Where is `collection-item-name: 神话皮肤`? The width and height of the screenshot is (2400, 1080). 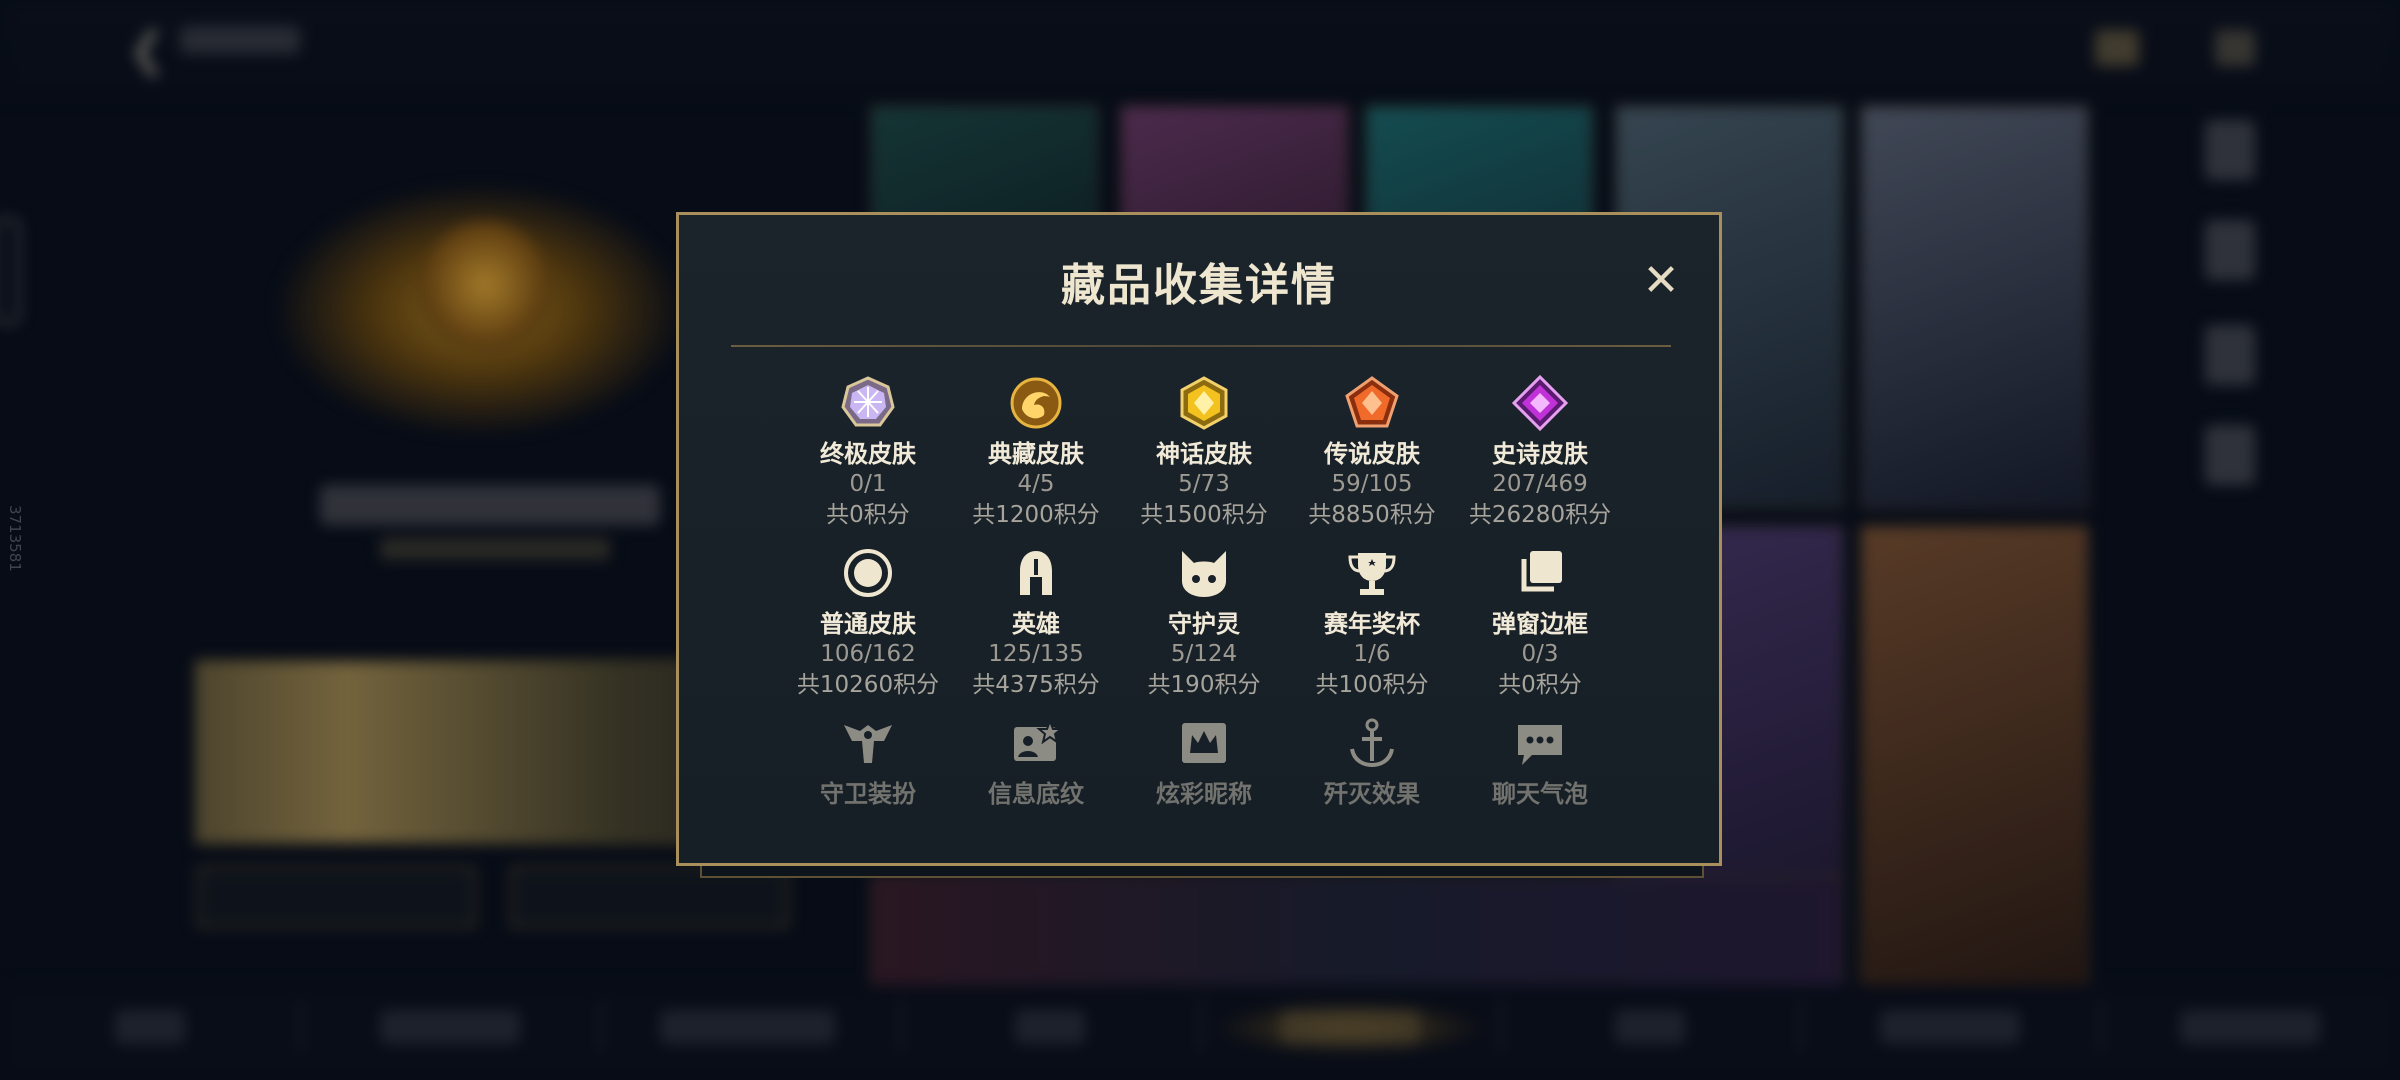 collection-item-name: 神话皮肤 is located at coordinates (1204, 454).